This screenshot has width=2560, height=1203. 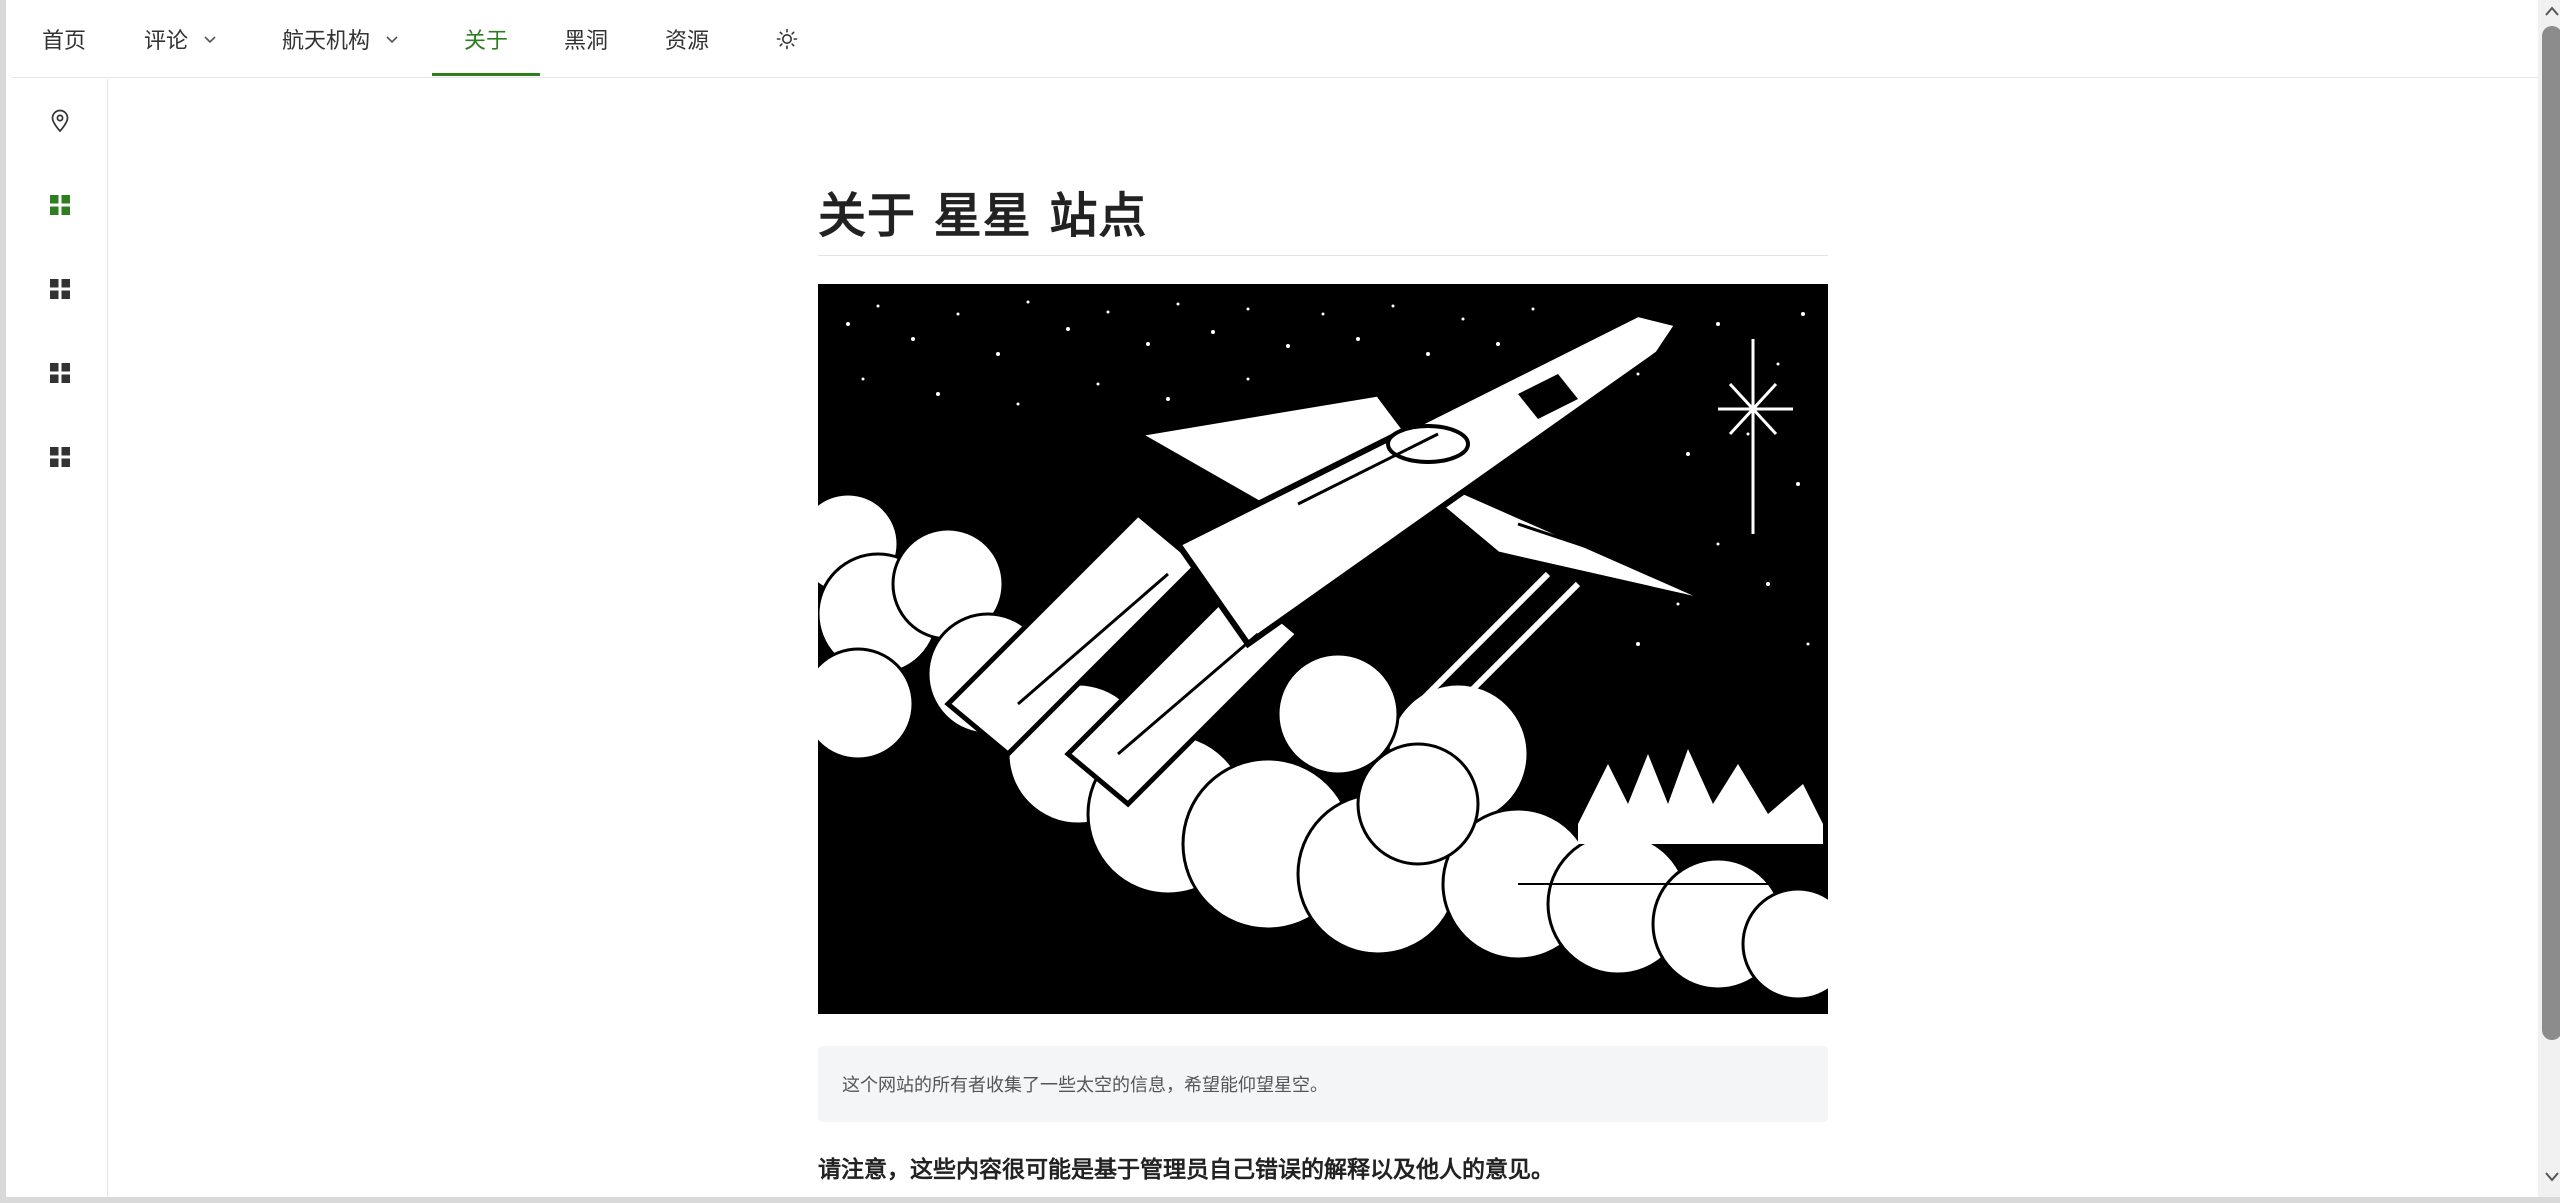 I want to click on nav-item-label: 首页, so click(x=64, y=41).